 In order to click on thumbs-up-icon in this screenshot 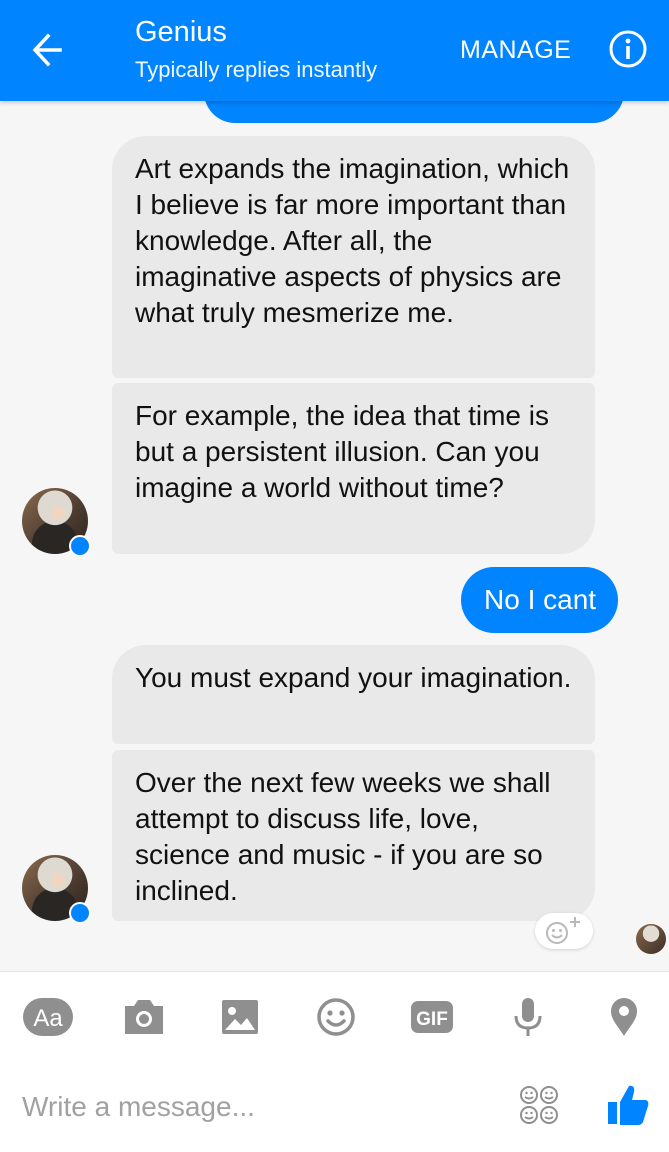, I will do `click(628, 1105)`.